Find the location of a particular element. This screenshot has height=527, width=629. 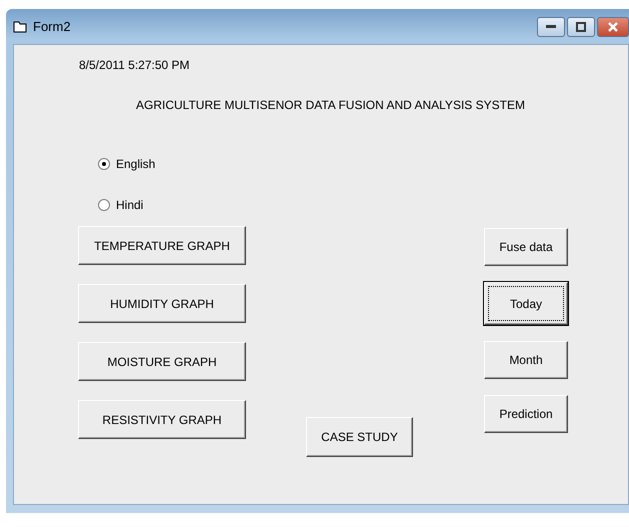

date-time-label: 8/5/2011 5:27:50 PM is located at coordinates (135, 65).